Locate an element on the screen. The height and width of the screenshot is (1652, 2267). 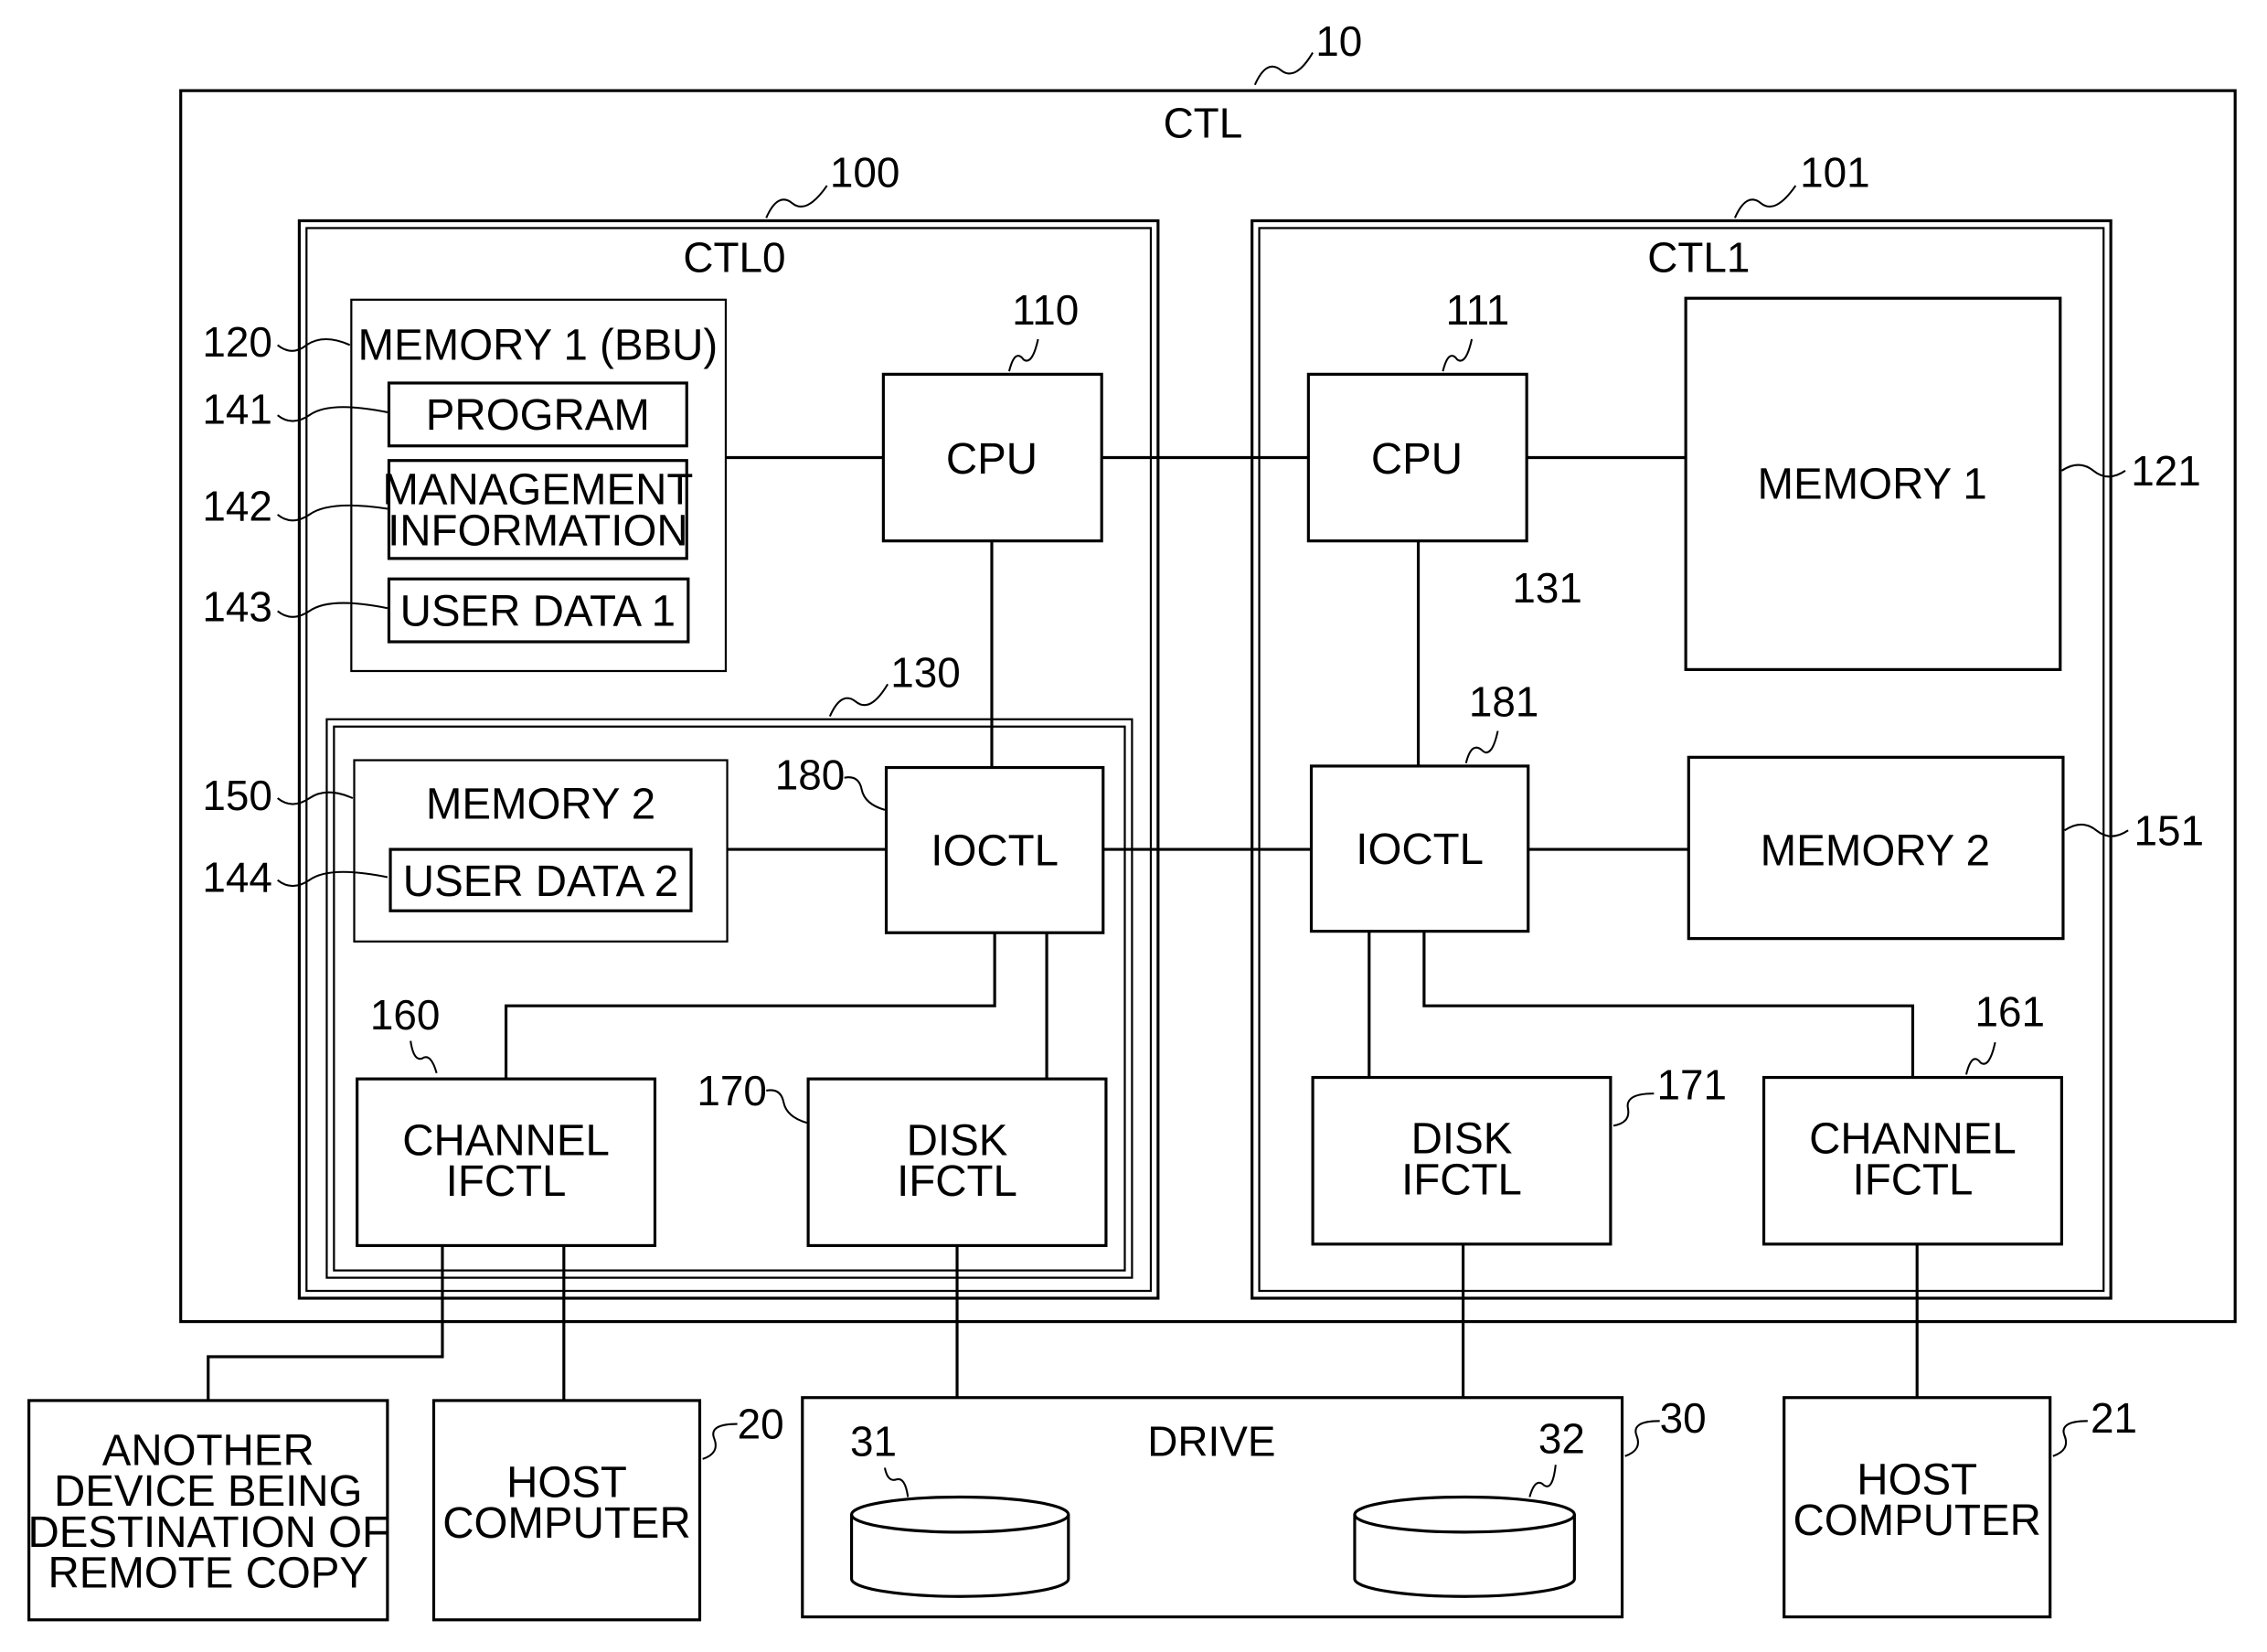
program-leader is located at coordinates (332, 414).